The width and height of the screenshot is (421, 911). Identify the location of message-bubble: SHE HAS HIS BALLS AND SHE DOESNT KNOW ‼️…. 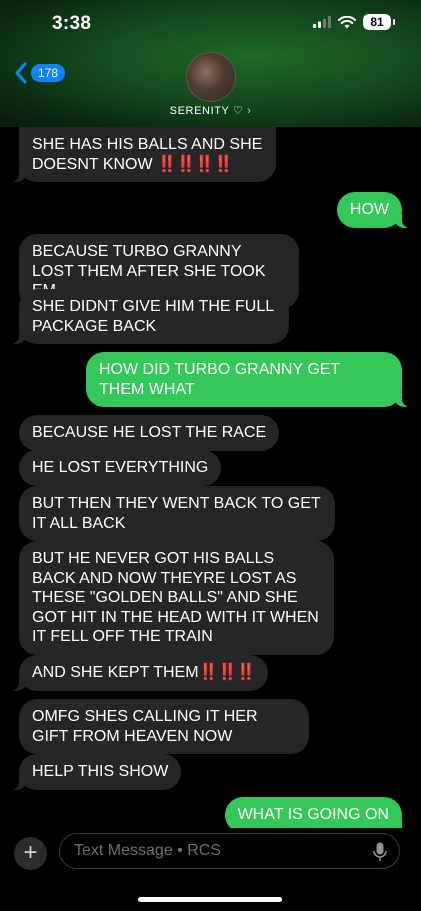
(142, 154).